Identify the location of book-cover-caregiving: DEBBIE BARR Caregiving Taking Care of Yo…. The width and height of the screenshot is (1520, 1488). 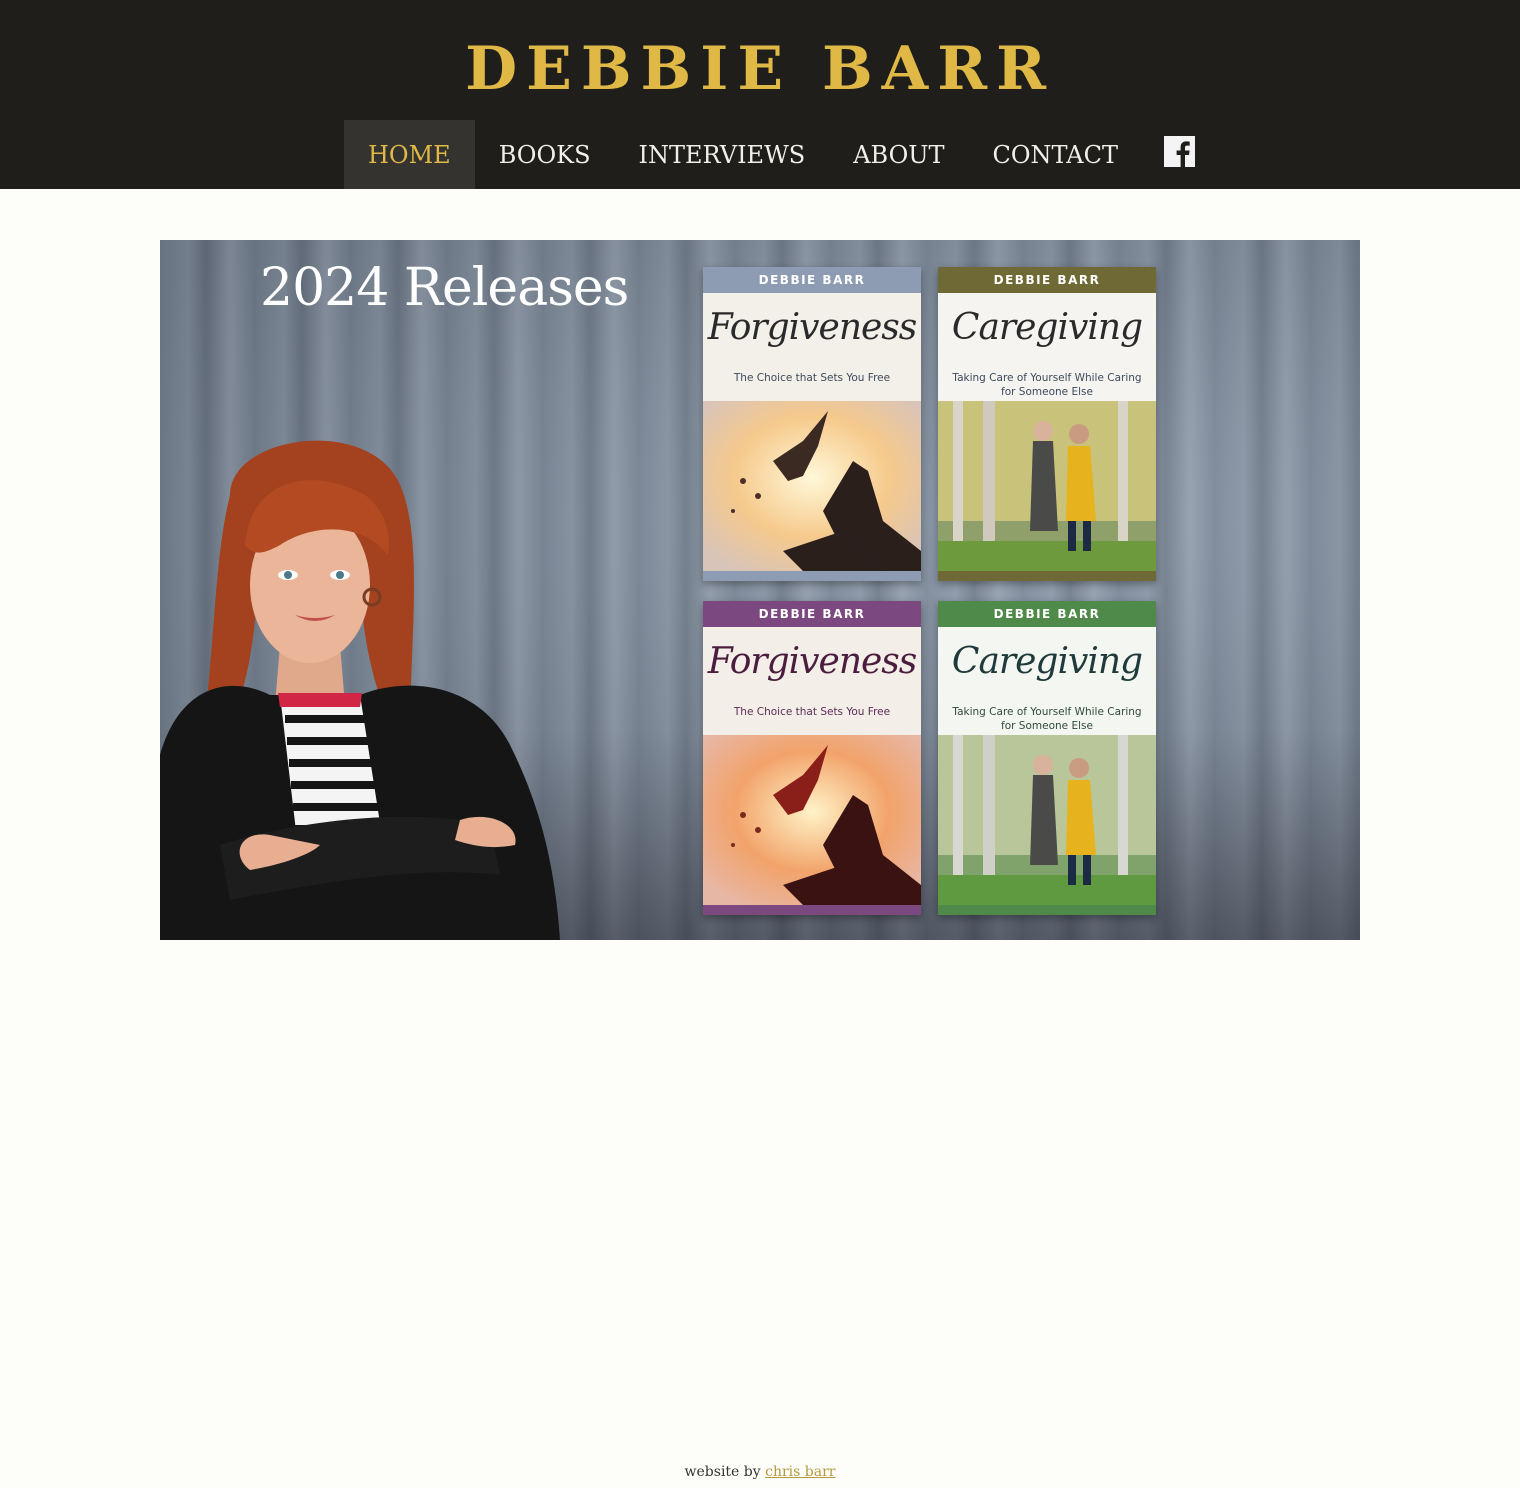
(1047, 424).